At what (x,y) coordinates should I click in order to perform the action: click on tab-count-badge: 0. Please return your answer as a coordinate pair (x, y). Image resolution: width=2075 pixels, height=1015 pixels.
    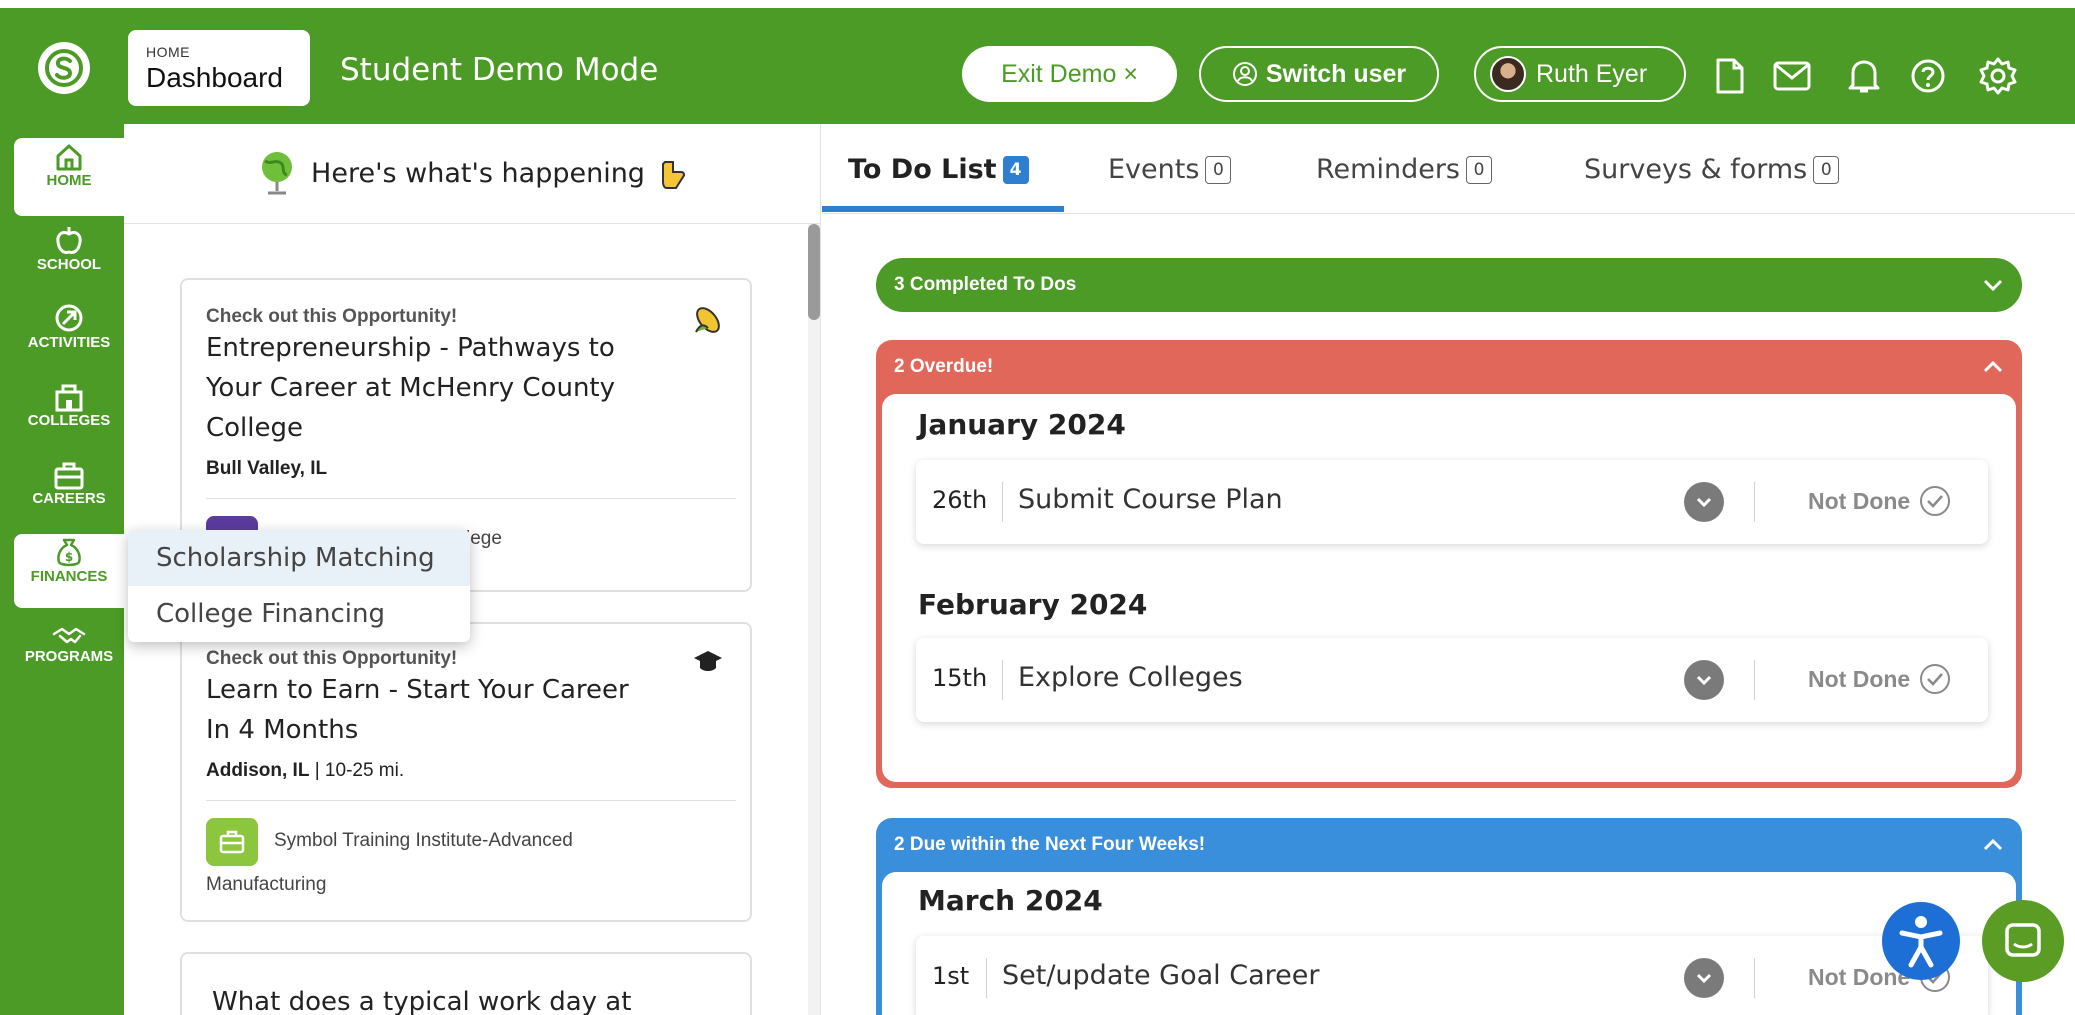
    Looking at the image, I should click on (1826, 169).